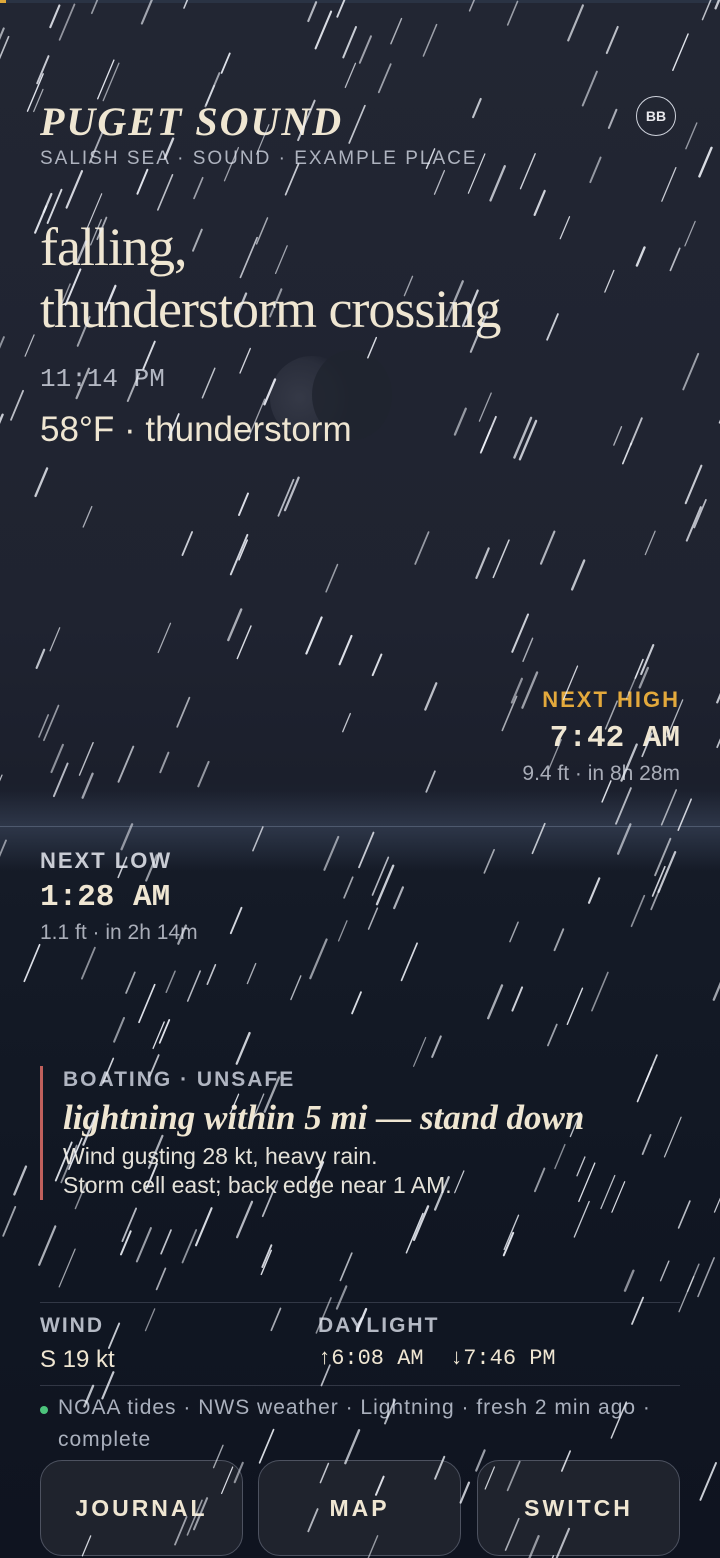 Image resolution: width=720 pixels, height=1558 pixels. What do you see at coordinates (102, 379) in the screenshot?
I see `current-time: 11:14 PM` at bounding box center [102, 379].